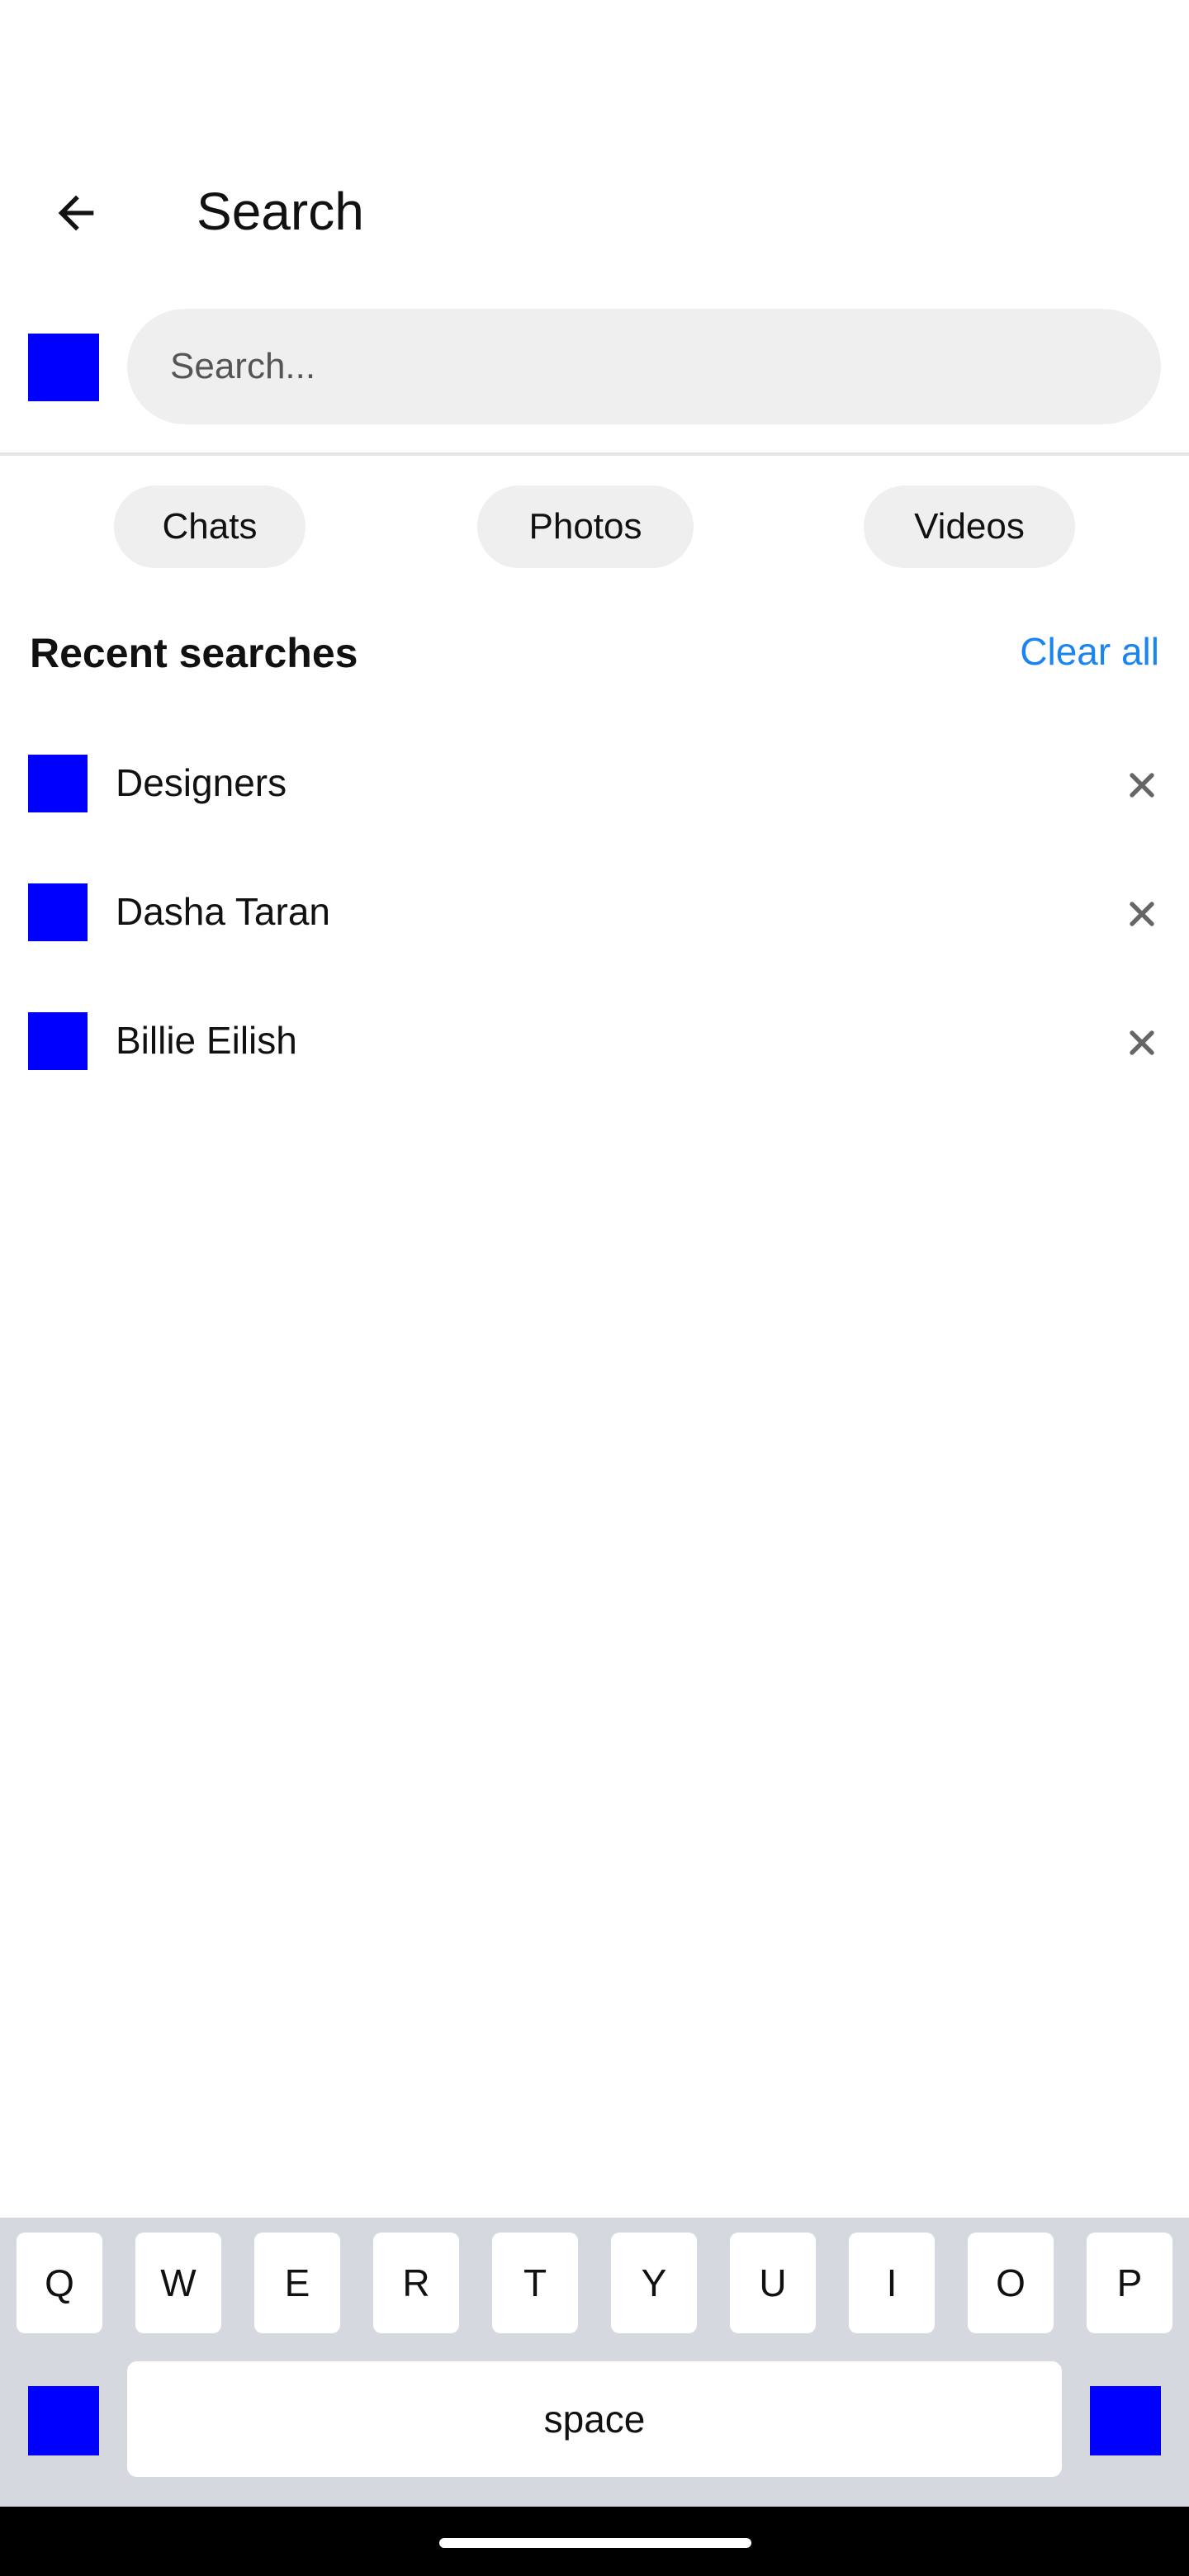  I want to click on search-avatar, so click(63, 367).